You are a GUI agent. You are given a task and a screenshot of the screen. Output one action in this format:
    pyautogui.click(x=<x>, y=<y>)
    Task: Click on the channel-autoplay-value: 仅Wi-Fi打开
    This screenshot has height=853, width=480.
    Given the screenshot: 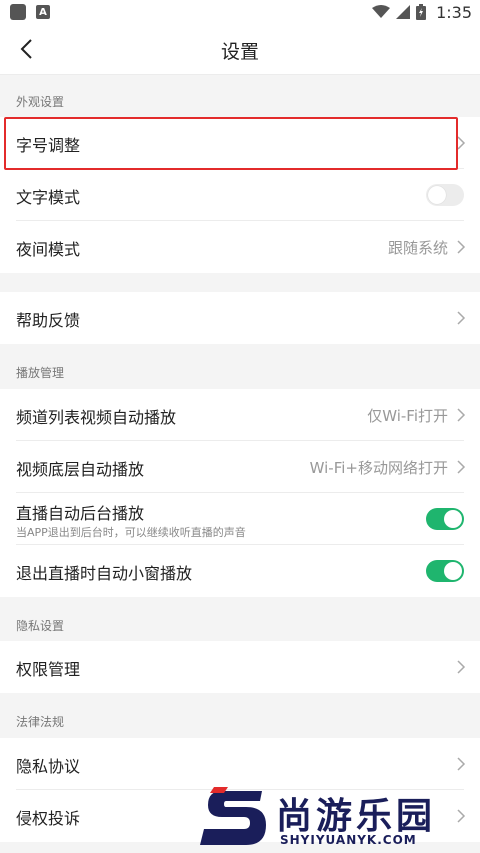 What is the action you would take?
    pyautogui.click(x=407, y=416)
    